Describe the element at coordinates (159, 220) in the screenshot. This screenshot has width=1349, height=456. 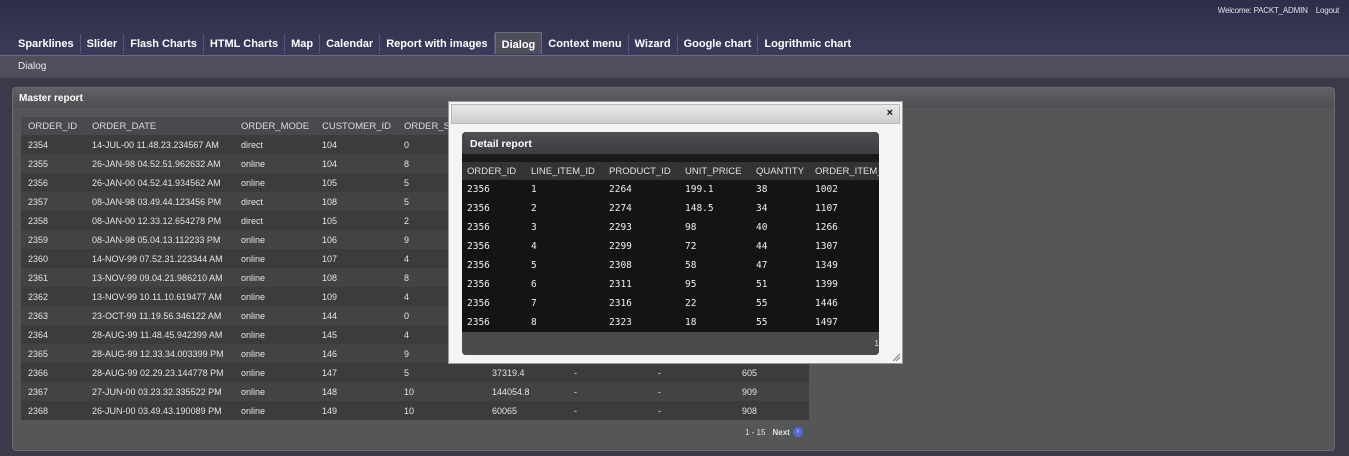
I see `table-cell: 08-JAN-00 12.33.12.654278 PM` at that location.